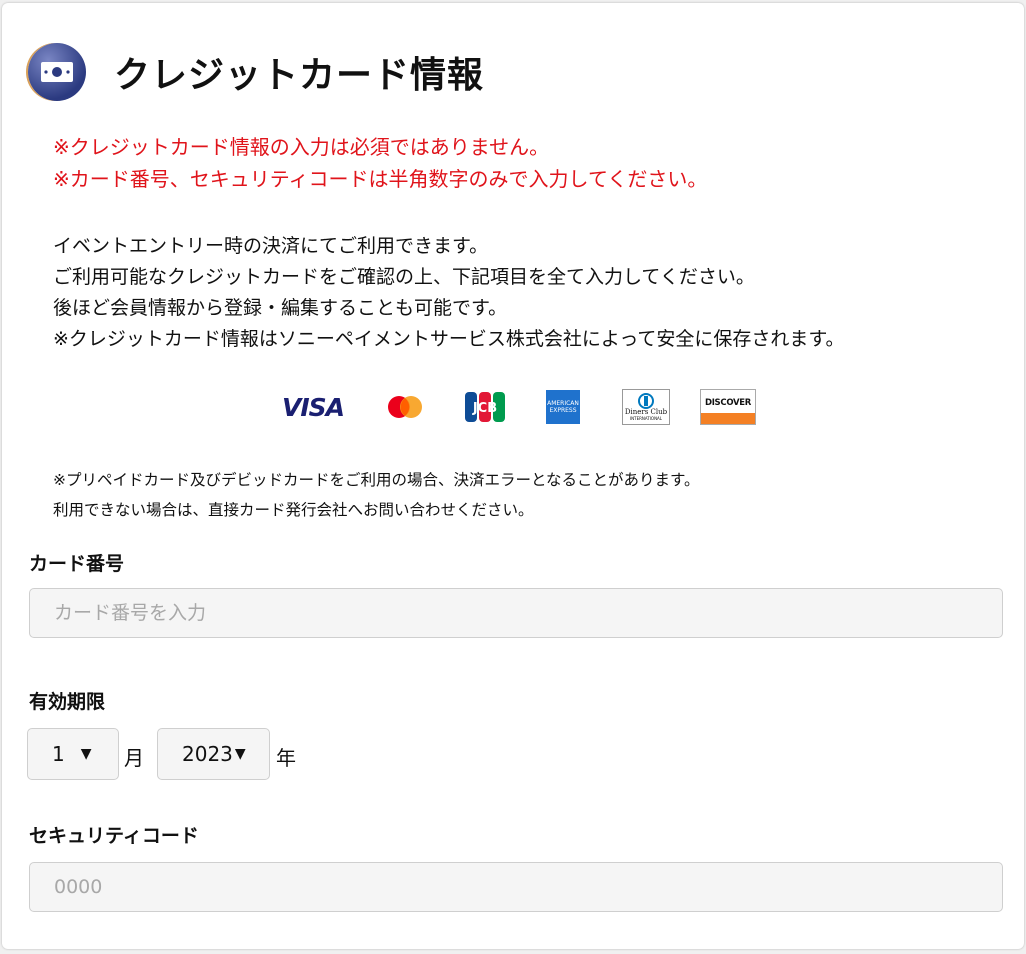 The width and height of the screenshot is (1026, 954). I want to click on expiry-label: 有効期限, so click(67, 702).